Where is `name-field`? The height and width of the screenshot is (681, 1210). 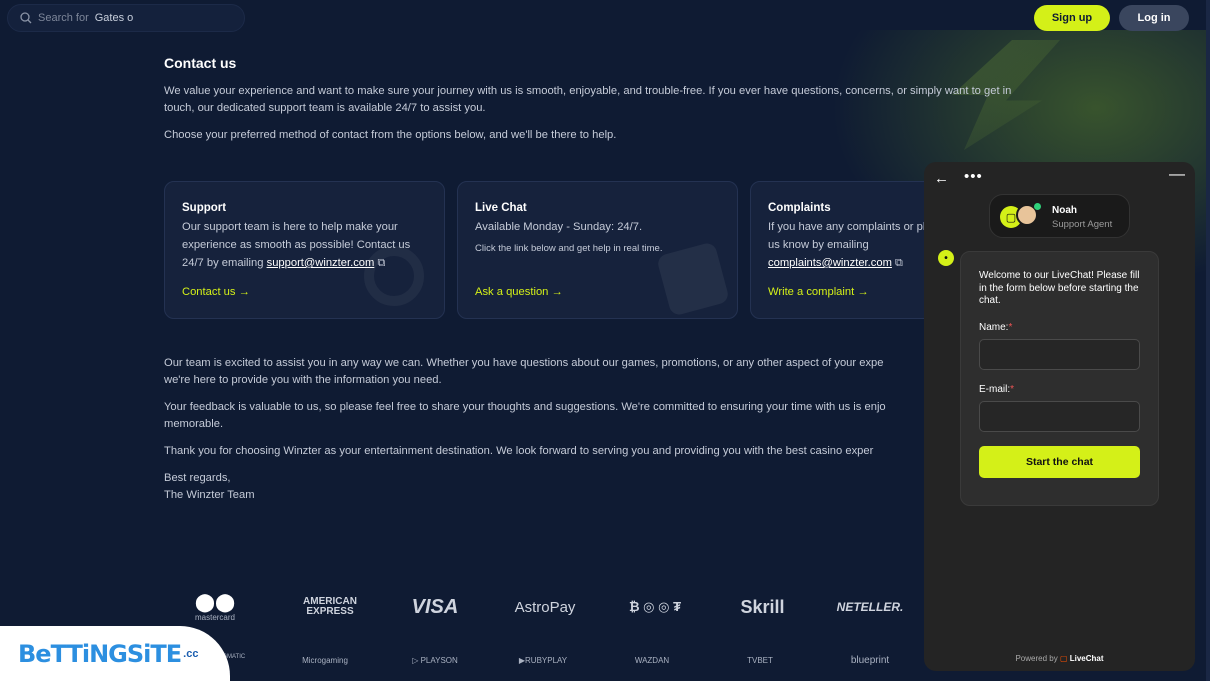 name-field is located at coordinates (1059, 354).